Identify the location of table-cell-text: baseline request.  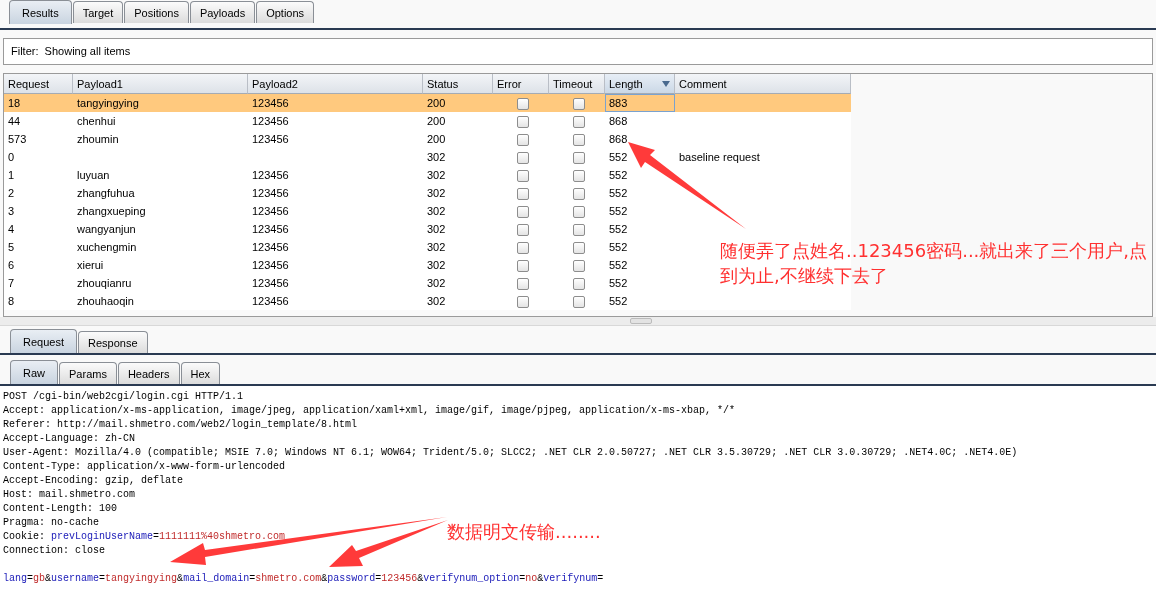
(719, 157).